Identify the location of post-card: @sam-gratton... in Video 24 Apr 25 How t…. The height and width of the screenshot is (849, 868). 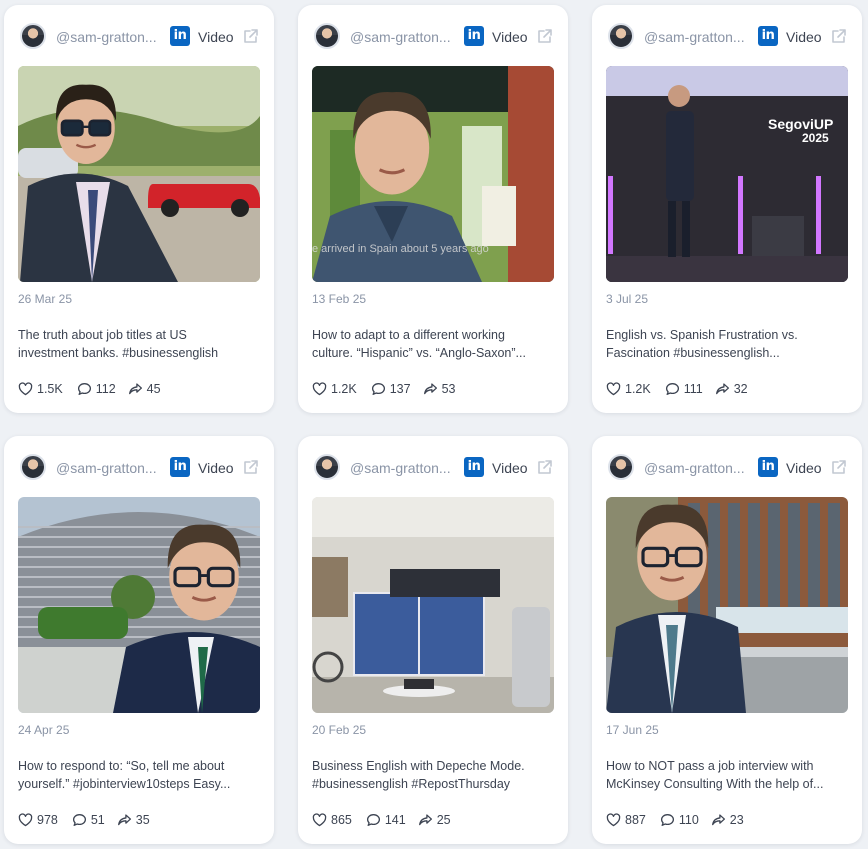
(139, 640).